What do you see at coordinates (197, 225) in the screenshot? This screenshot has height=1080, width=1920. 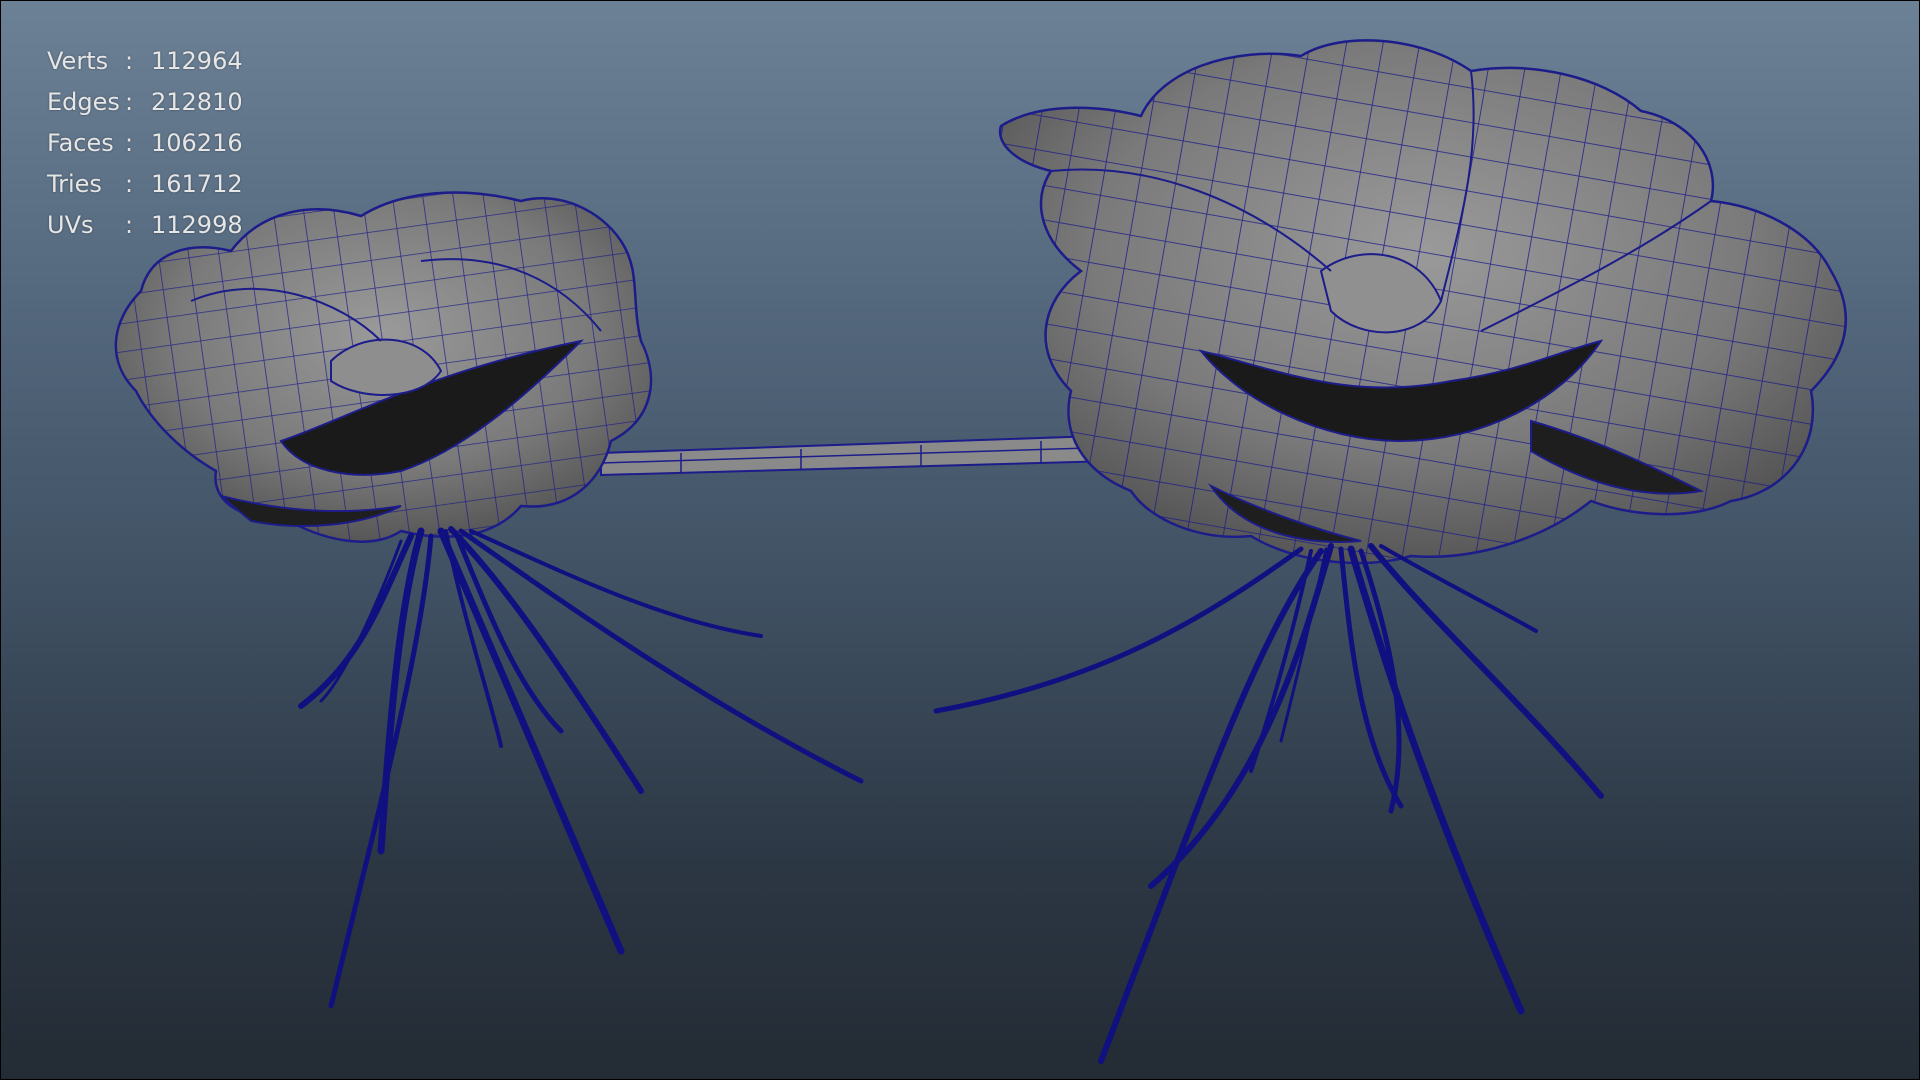 I see `hud-value: 112998` at bounding box center [197, 225].